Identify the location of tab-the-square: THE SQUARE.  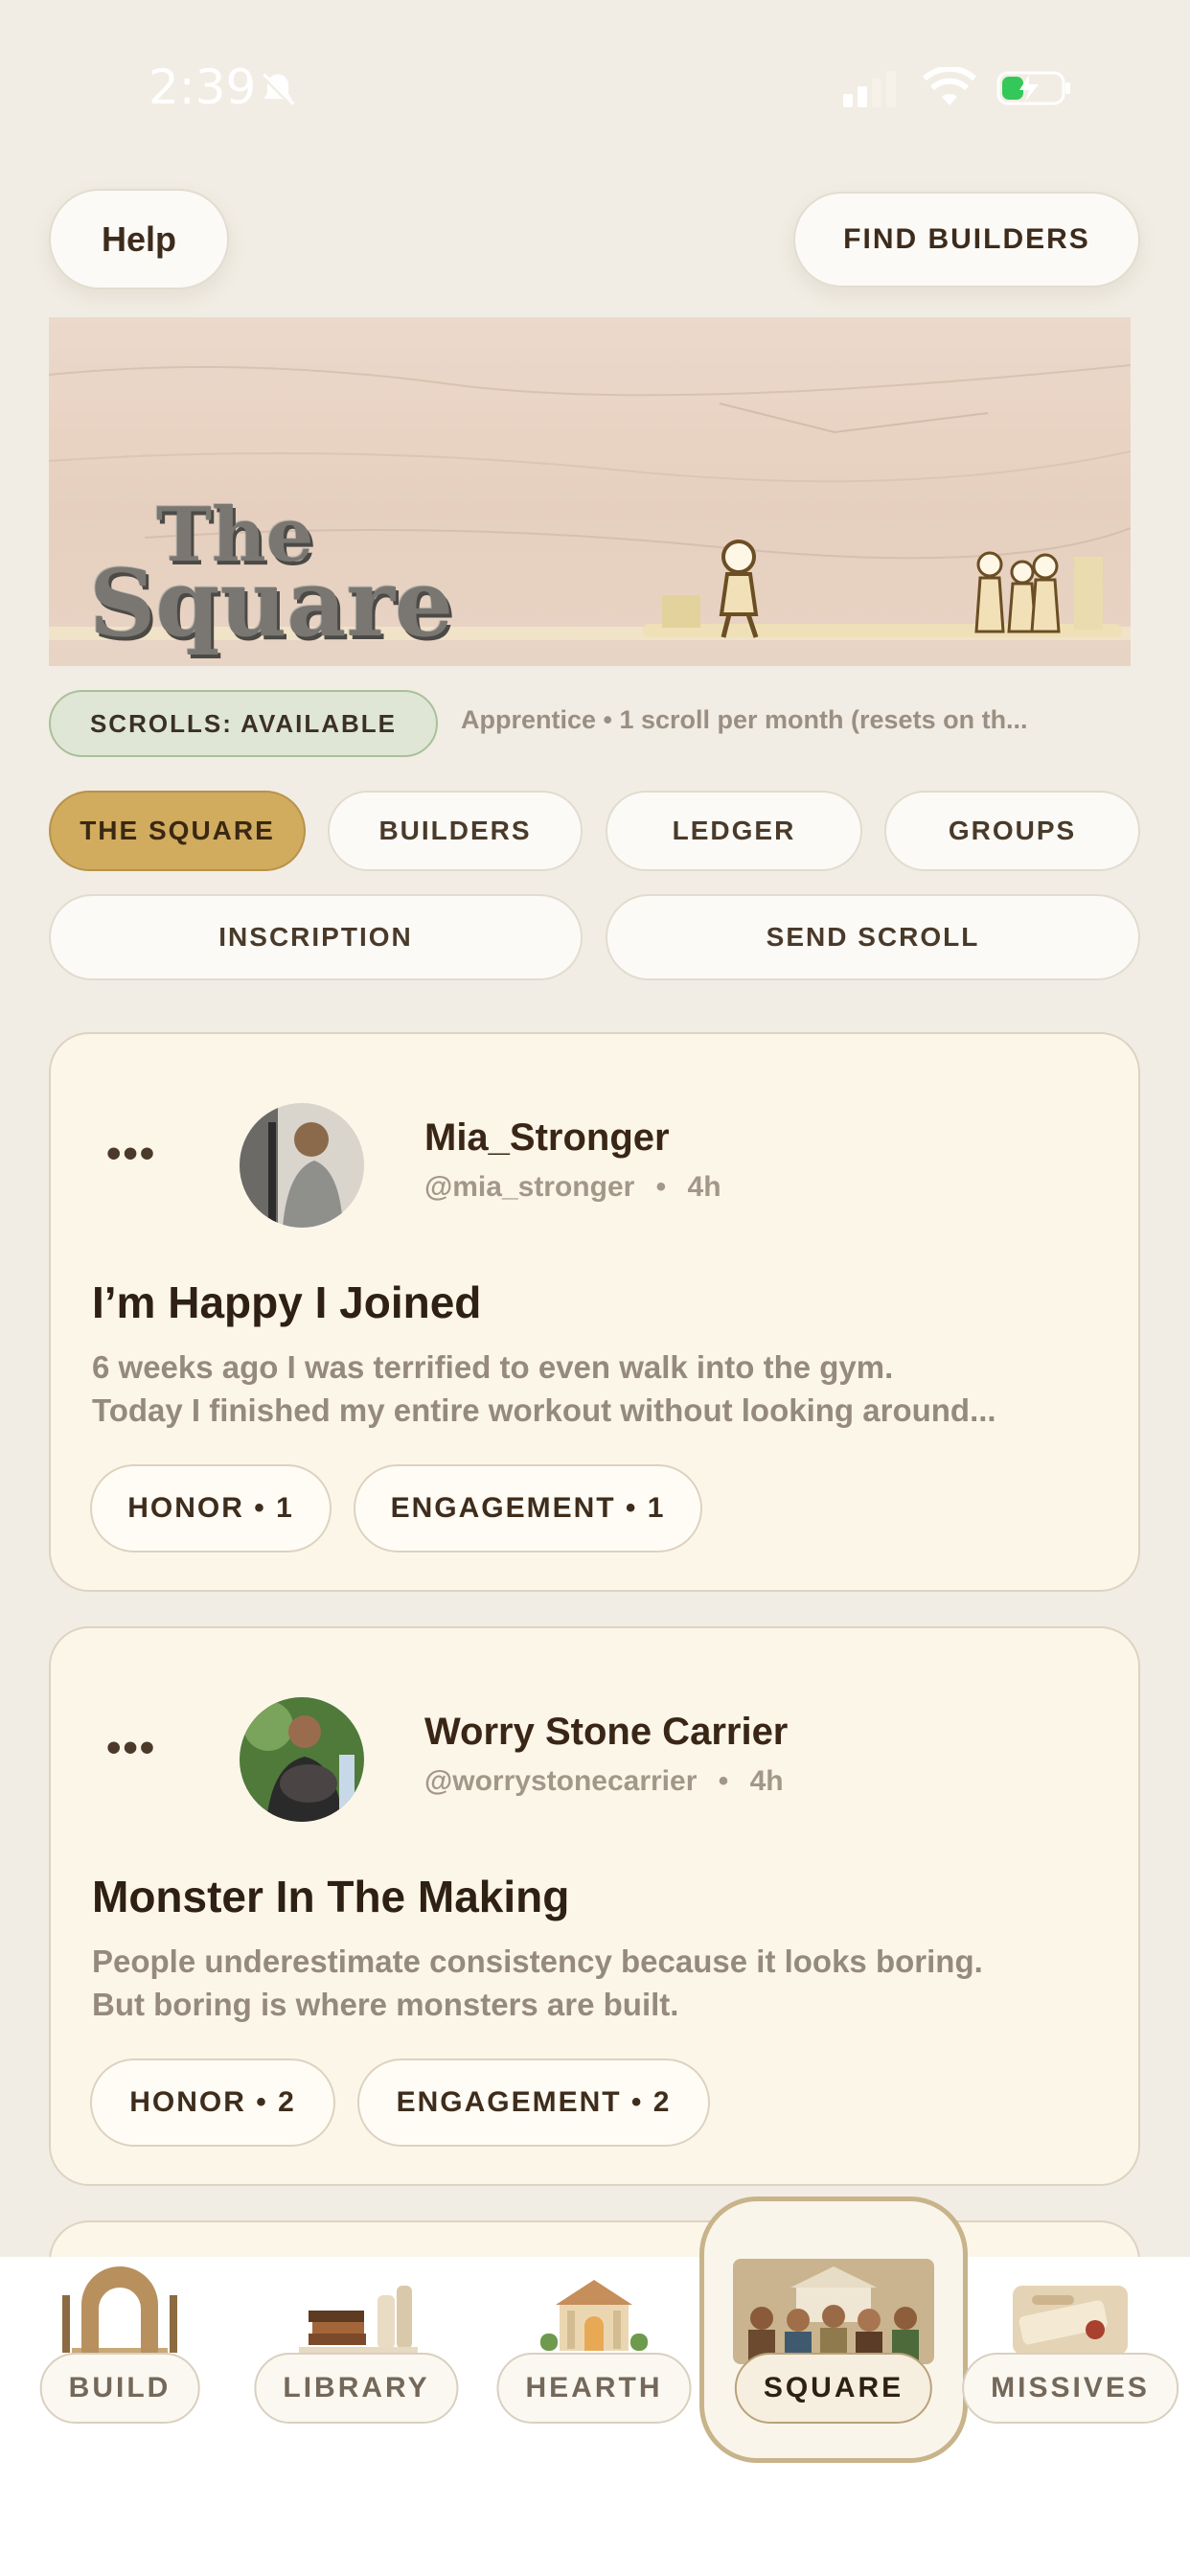
(178, 831).